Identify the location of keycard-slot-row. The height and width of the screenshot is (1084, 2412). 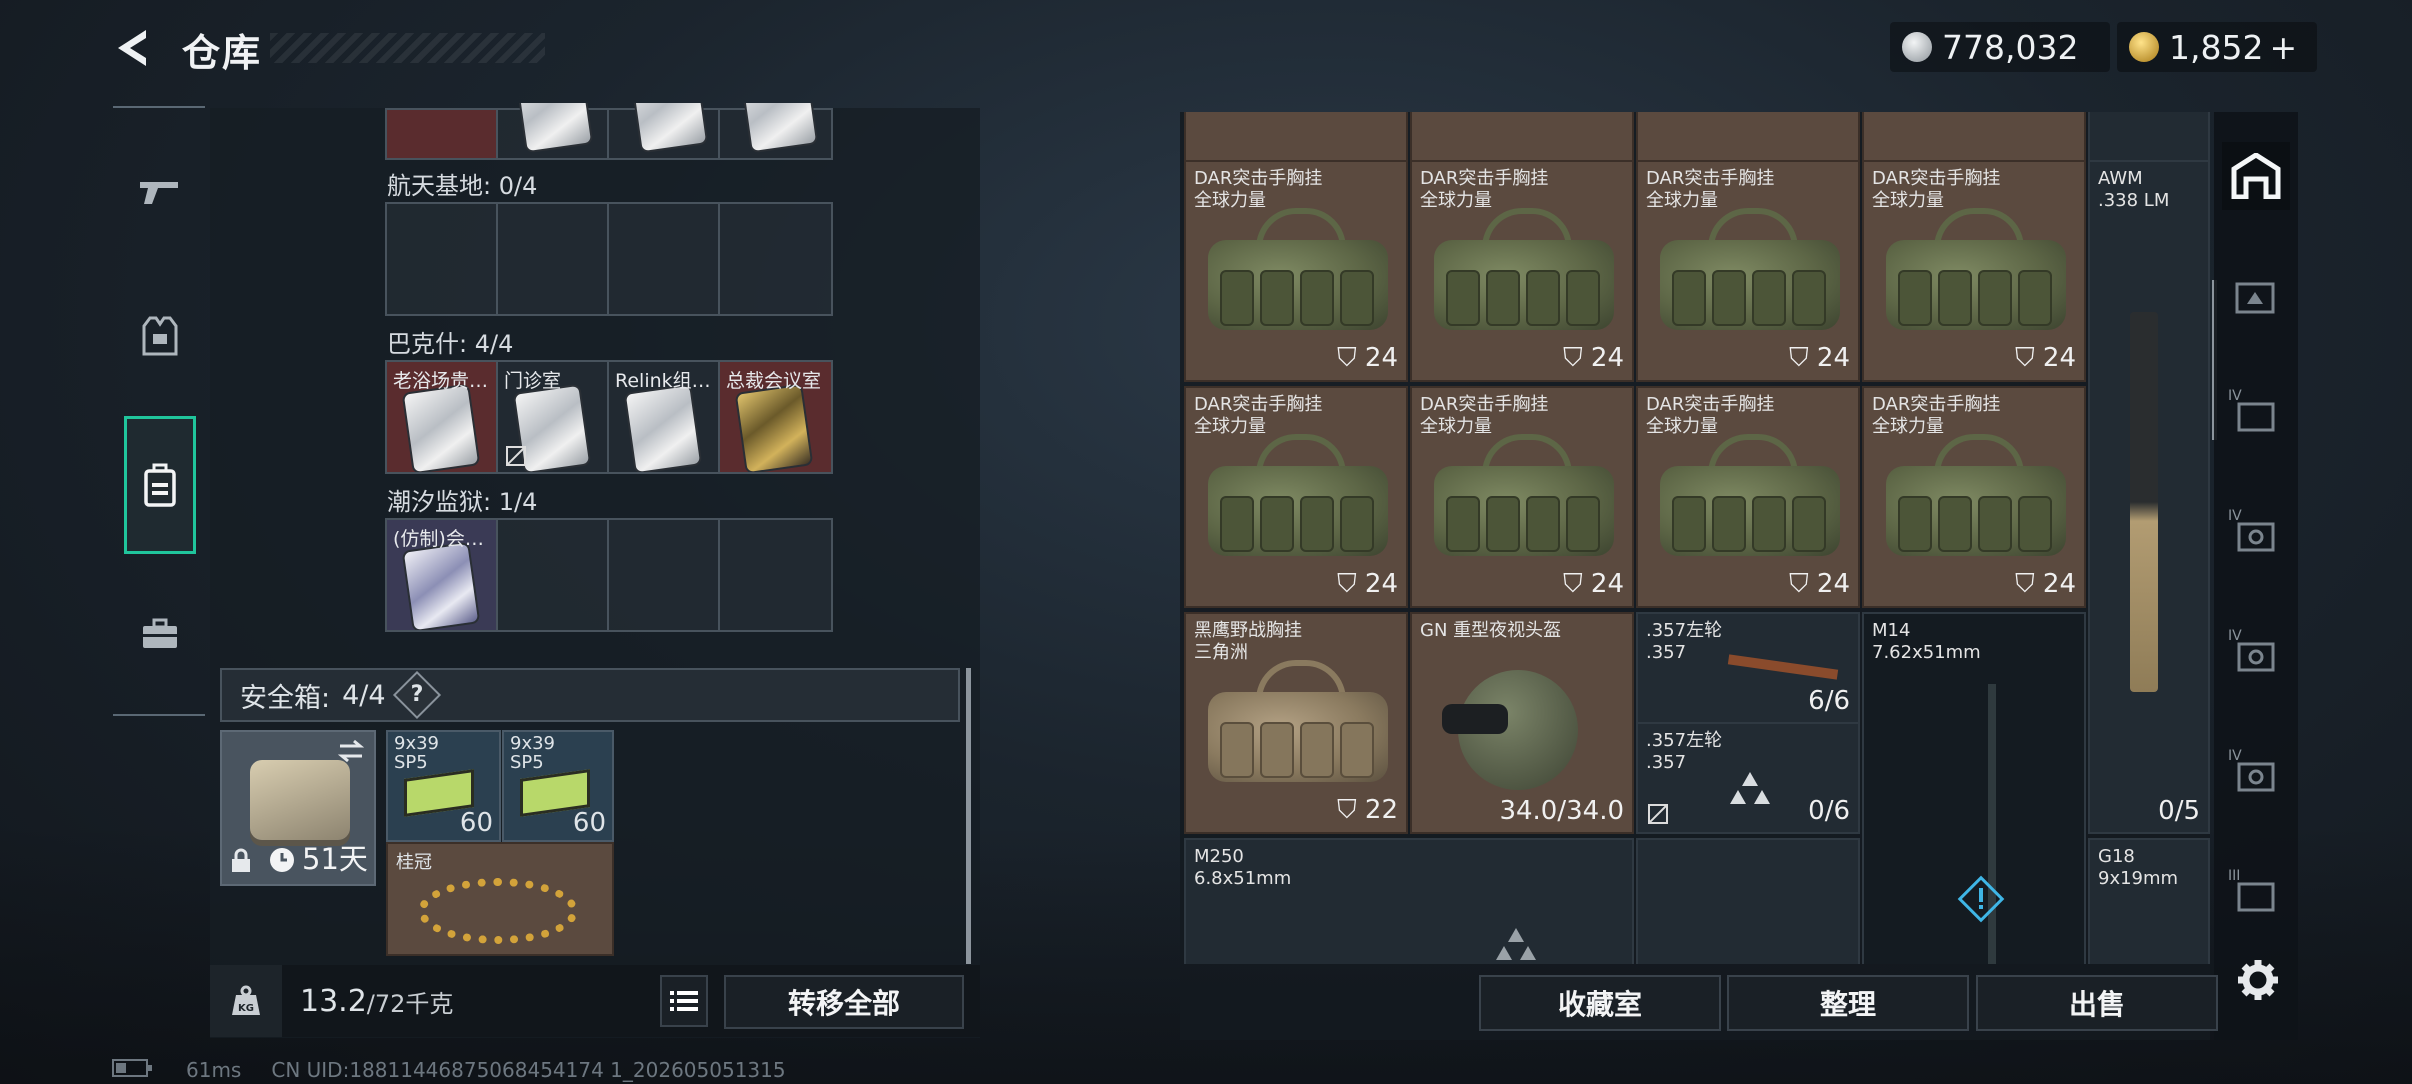
(609, 259).